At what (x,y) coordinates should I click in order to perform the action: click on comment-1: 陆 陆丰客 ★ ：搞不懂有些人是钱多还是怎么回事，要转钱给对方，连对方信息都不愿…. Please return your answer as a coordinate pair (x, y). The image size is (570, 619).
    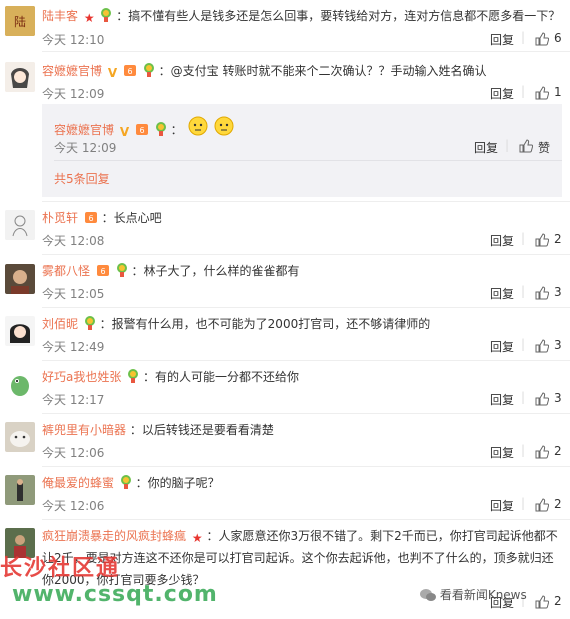
    Looking at the image, I should click on (285, 26).